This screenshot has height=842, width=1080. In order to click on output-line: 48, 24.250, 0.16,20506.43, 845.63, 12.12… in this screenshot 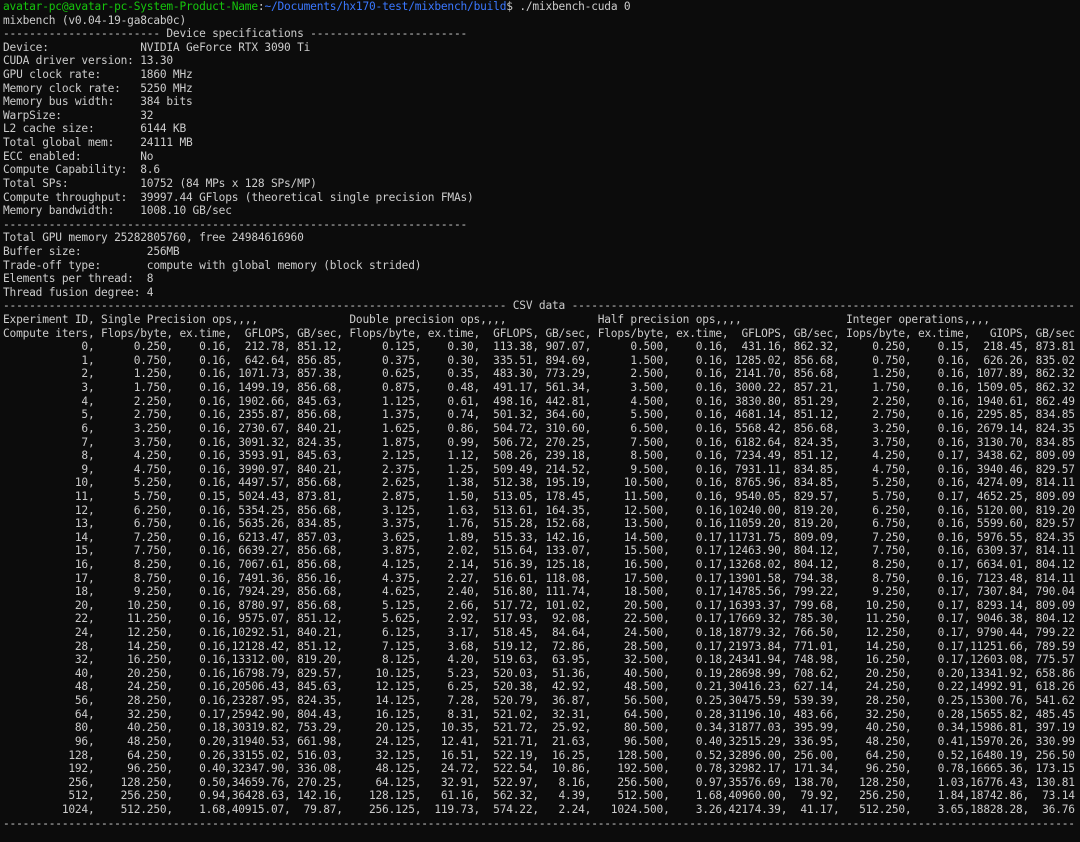, I will do `click(539, 687)`.